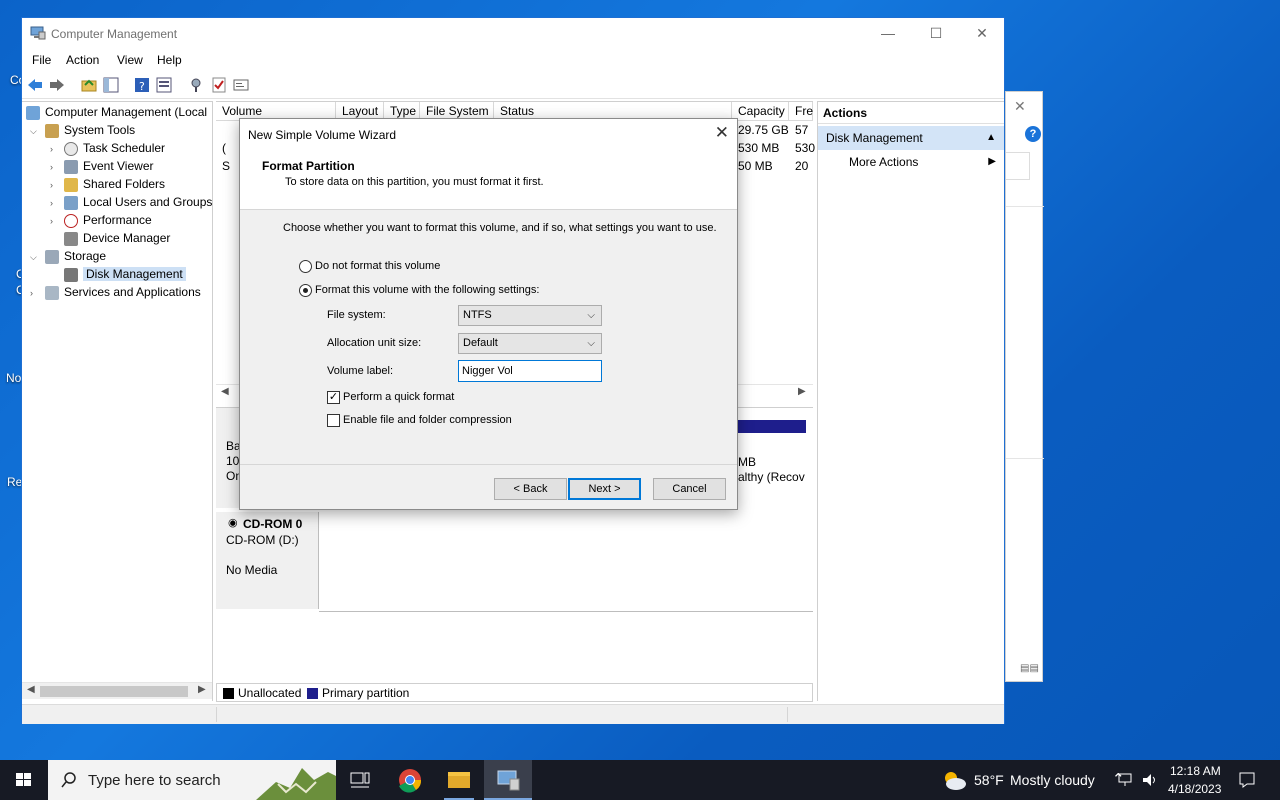 The width and height of the screenshot is (1280, 800). What do you see at coordinates (71, 184) in the screenshot?
I see `shared-folder-icon` at bounding box center [71, 184].